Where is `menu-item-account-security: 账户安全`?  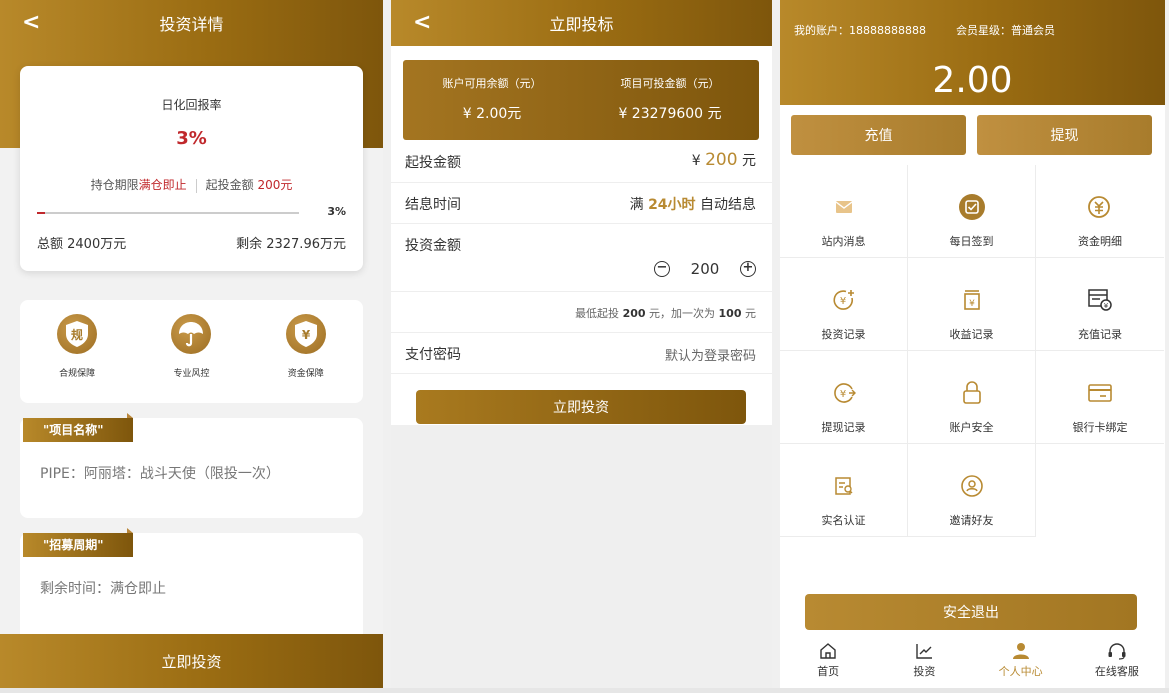 menu-item-account-security: 账户安全 is located at coordinates (972, 397).